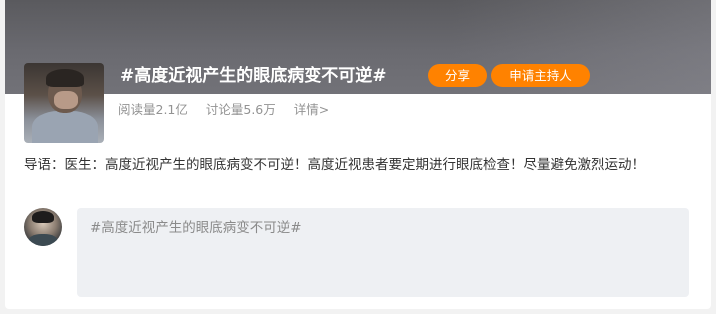 The width and height of the screenshot is (716, 314). Describe the element at coordinates (65, 127) in the screenshot. I see `cover-figure-shirt` at that location.